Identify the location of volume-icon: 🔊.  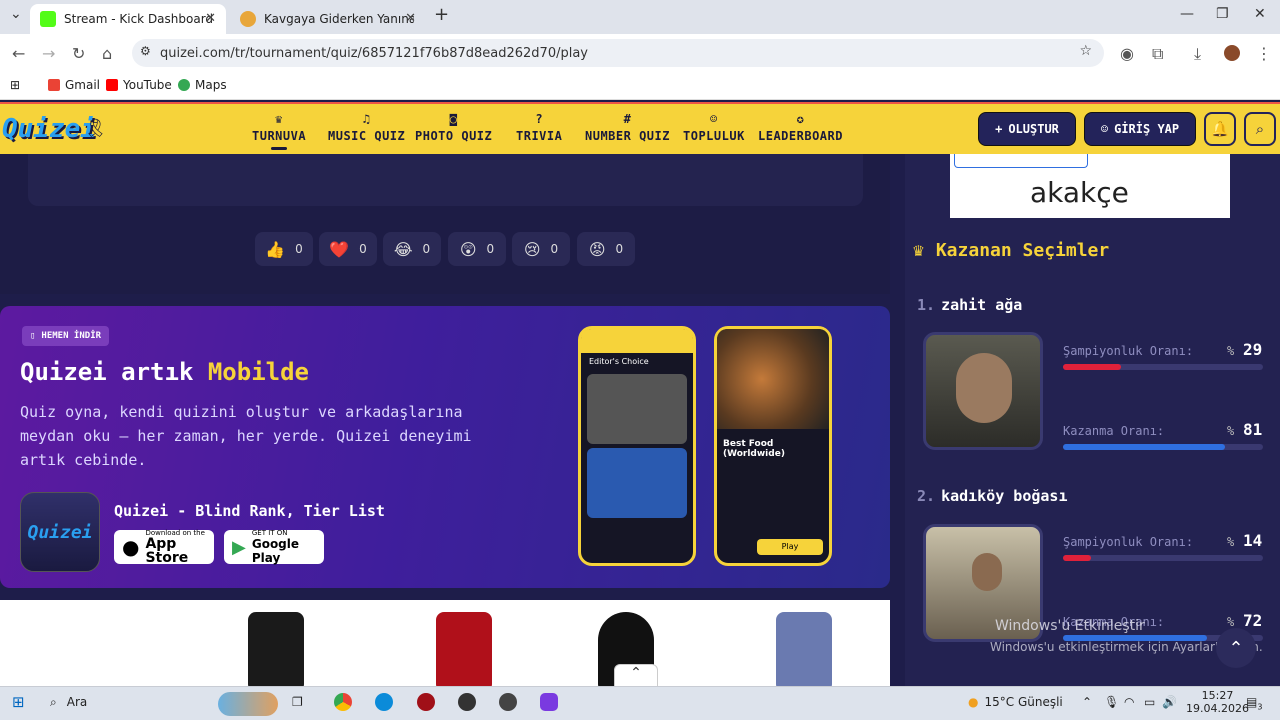
(1169, 702).